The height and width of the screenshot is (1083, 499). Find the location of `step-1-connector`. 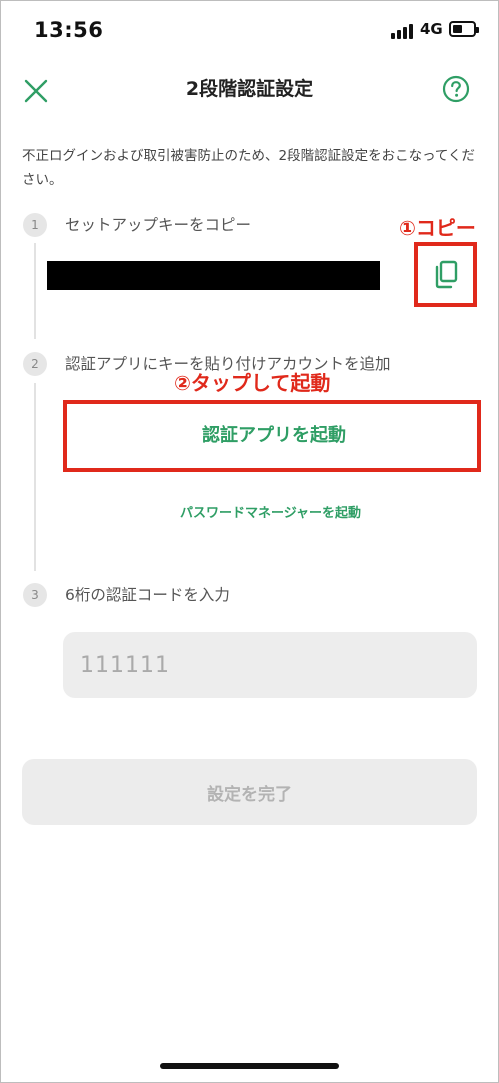

step-1-connector is located at coordinates (35, 291).